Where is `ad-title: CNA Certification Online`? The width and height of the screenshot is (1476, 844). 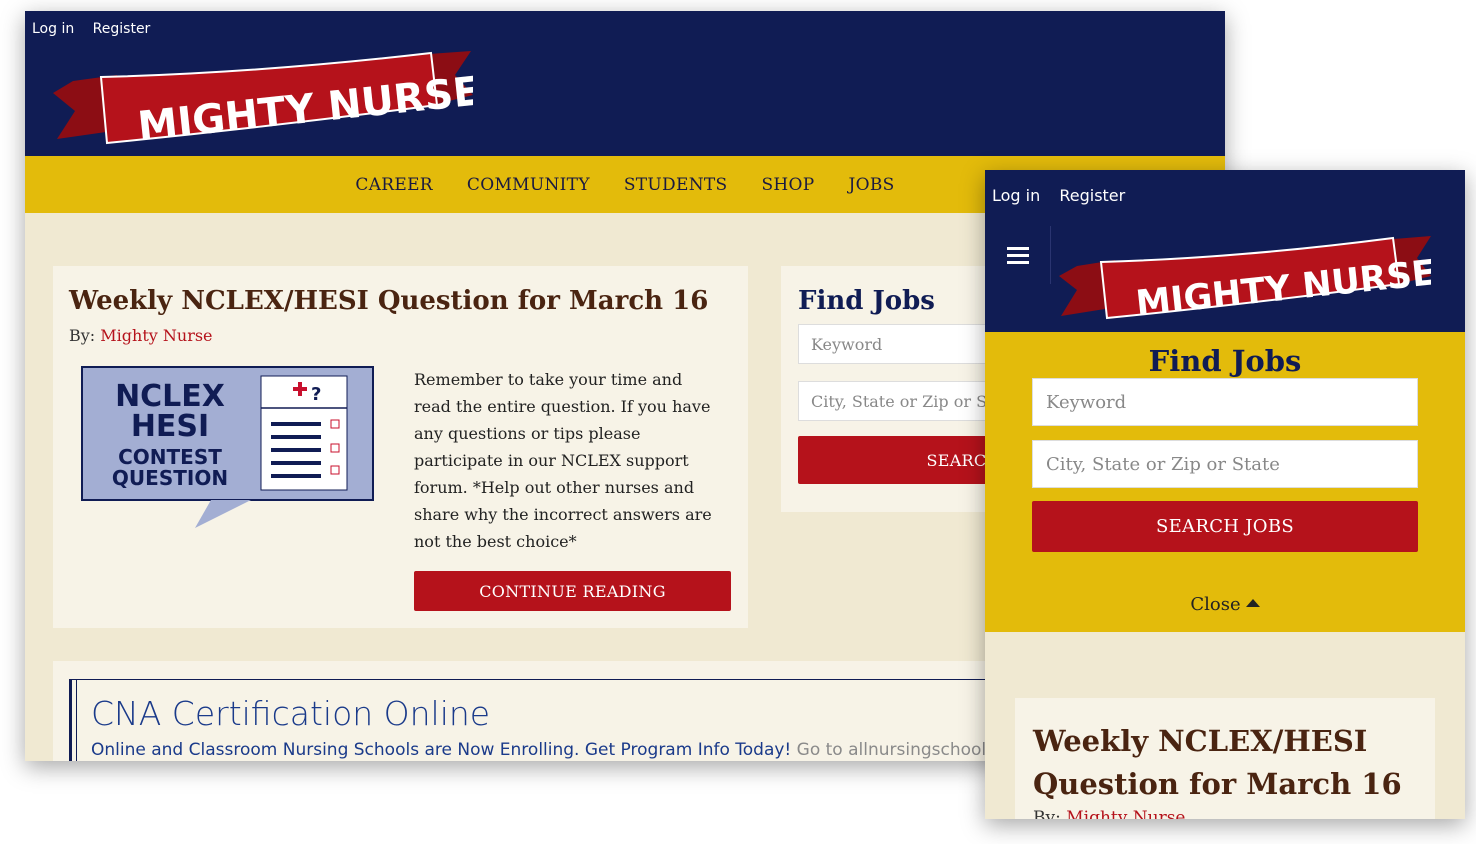 ad-title: CNA Certification Online is located at coordinates (290, 713).